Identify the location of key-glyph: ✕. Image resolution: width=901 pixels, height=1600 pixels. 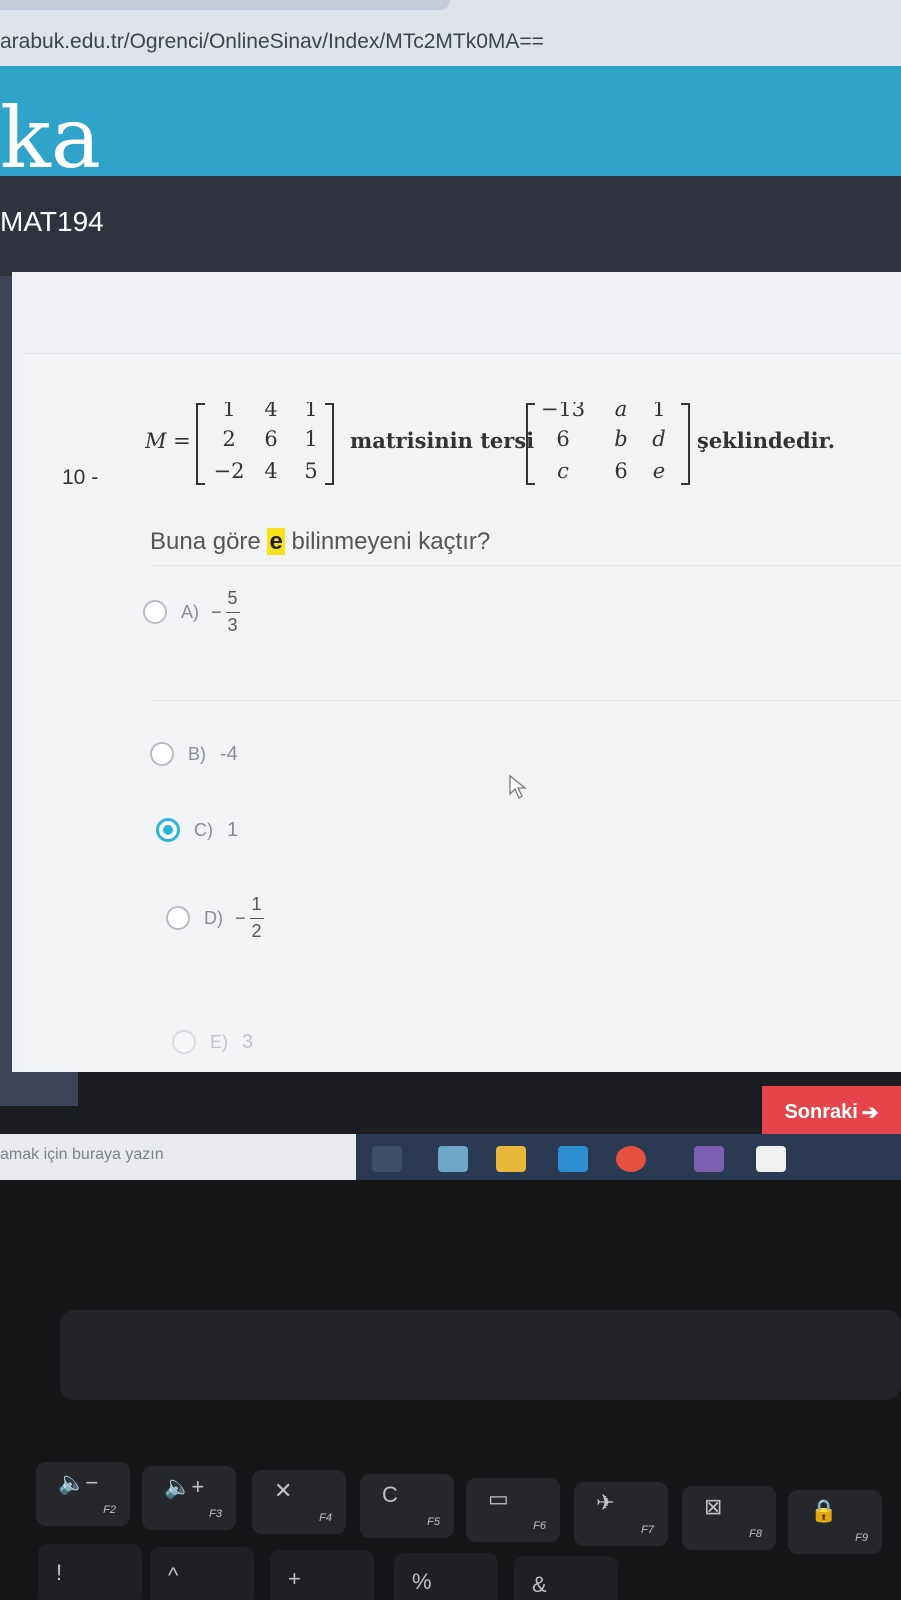
(283, 1490).